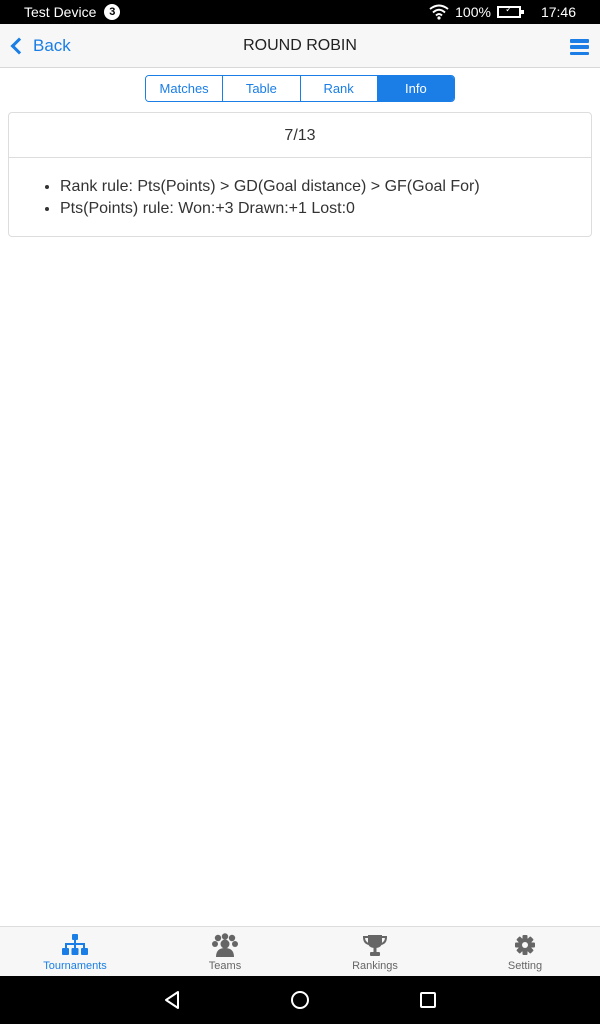 The height and width of the screenshot is (1024, 600). I want to click on tab-tournaments: Tournaments, so click(75, 951).